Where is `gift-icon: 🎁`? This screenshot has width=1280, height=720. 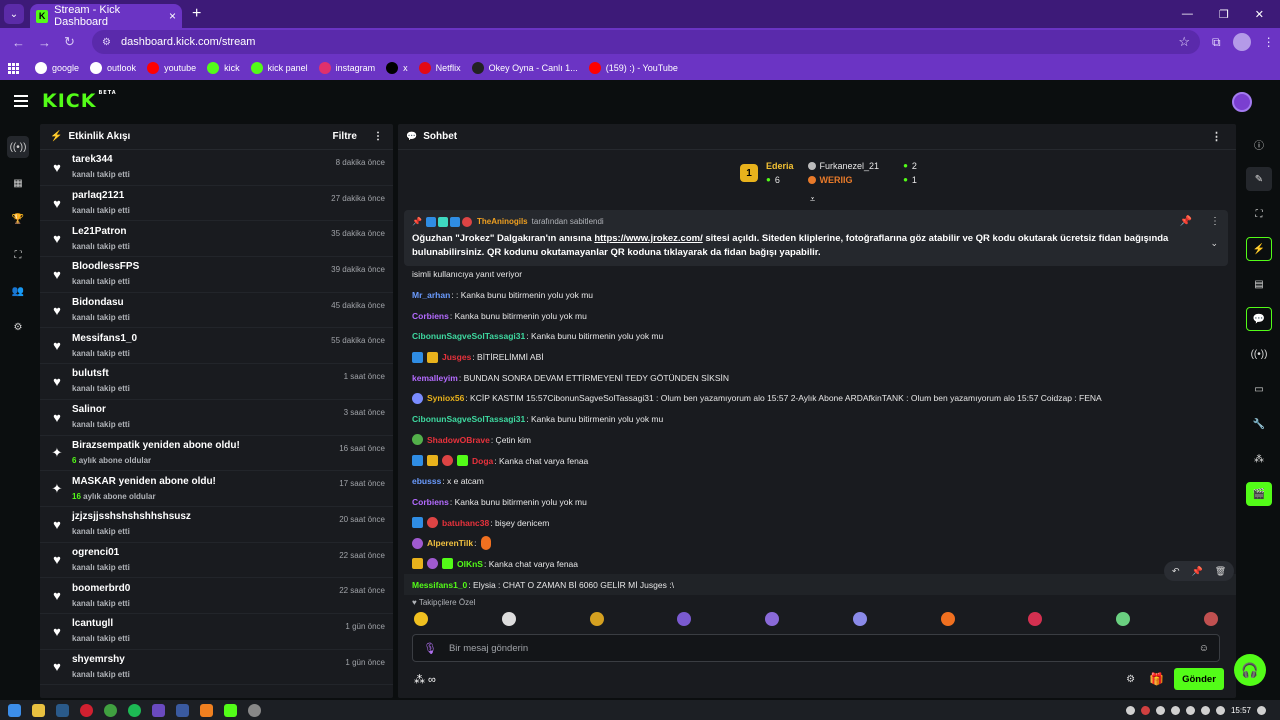
gift-icon: 🎁 is located at coordinates (1156, 679).